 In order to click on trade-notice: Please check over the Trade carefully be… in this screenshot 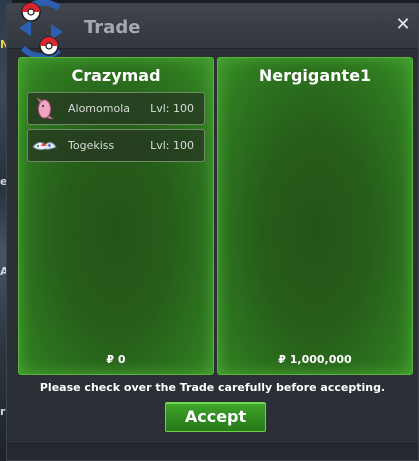, I will do `click(212, 387)`.